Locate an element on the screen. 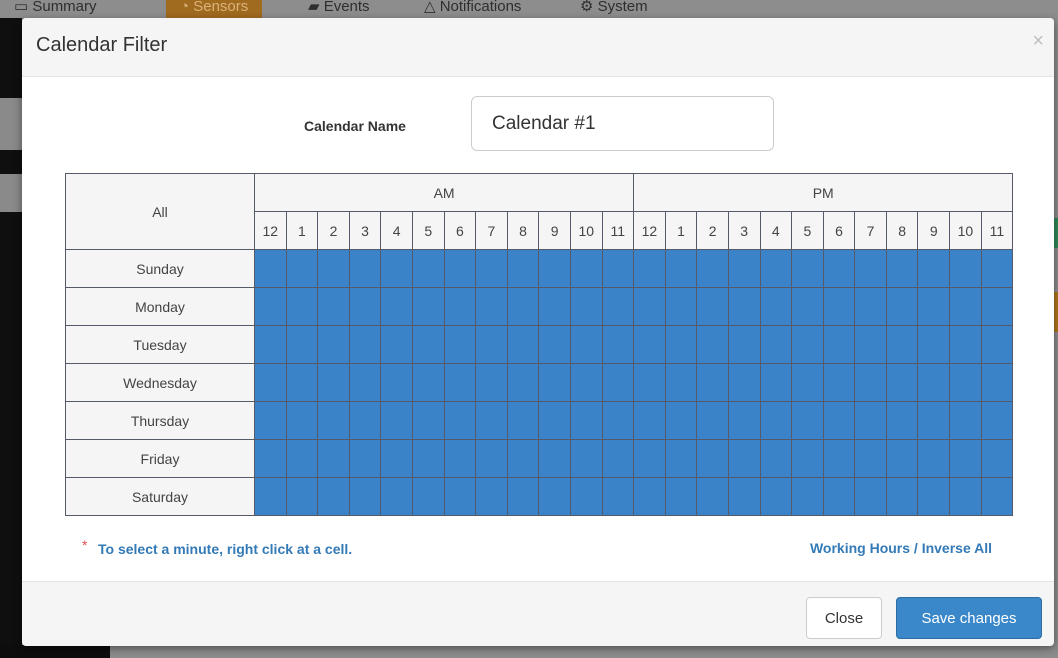  hour-header: 11 is located at coordinates (997, 230).